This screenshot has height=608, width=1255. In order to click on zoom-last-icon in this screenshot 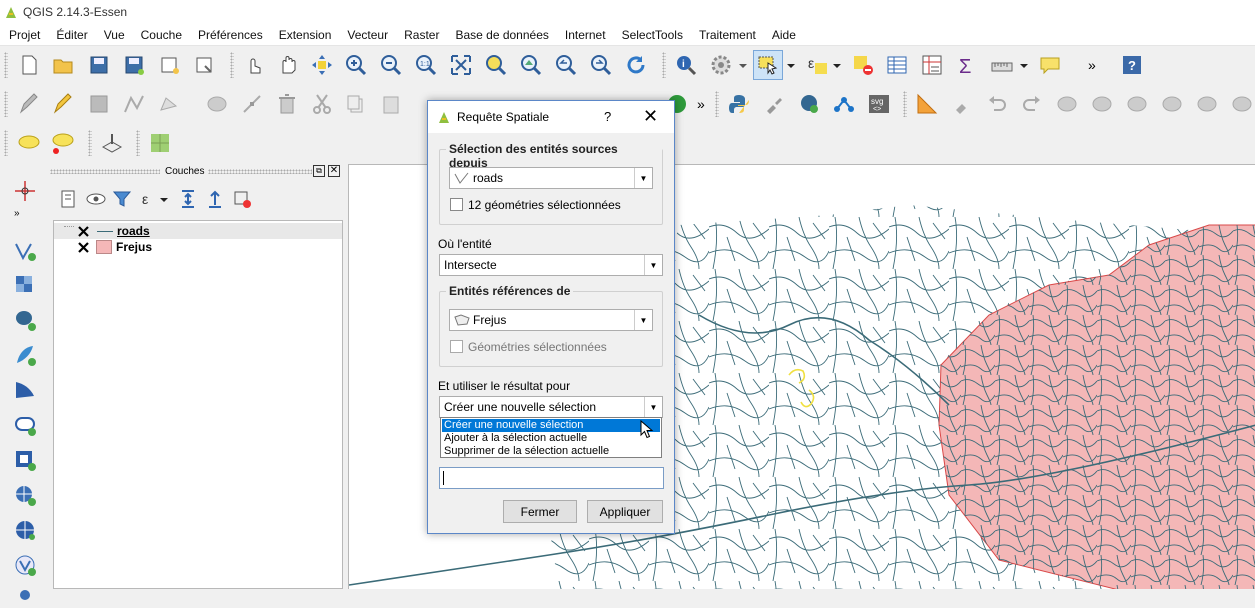, I will do `click(566, 65)`.